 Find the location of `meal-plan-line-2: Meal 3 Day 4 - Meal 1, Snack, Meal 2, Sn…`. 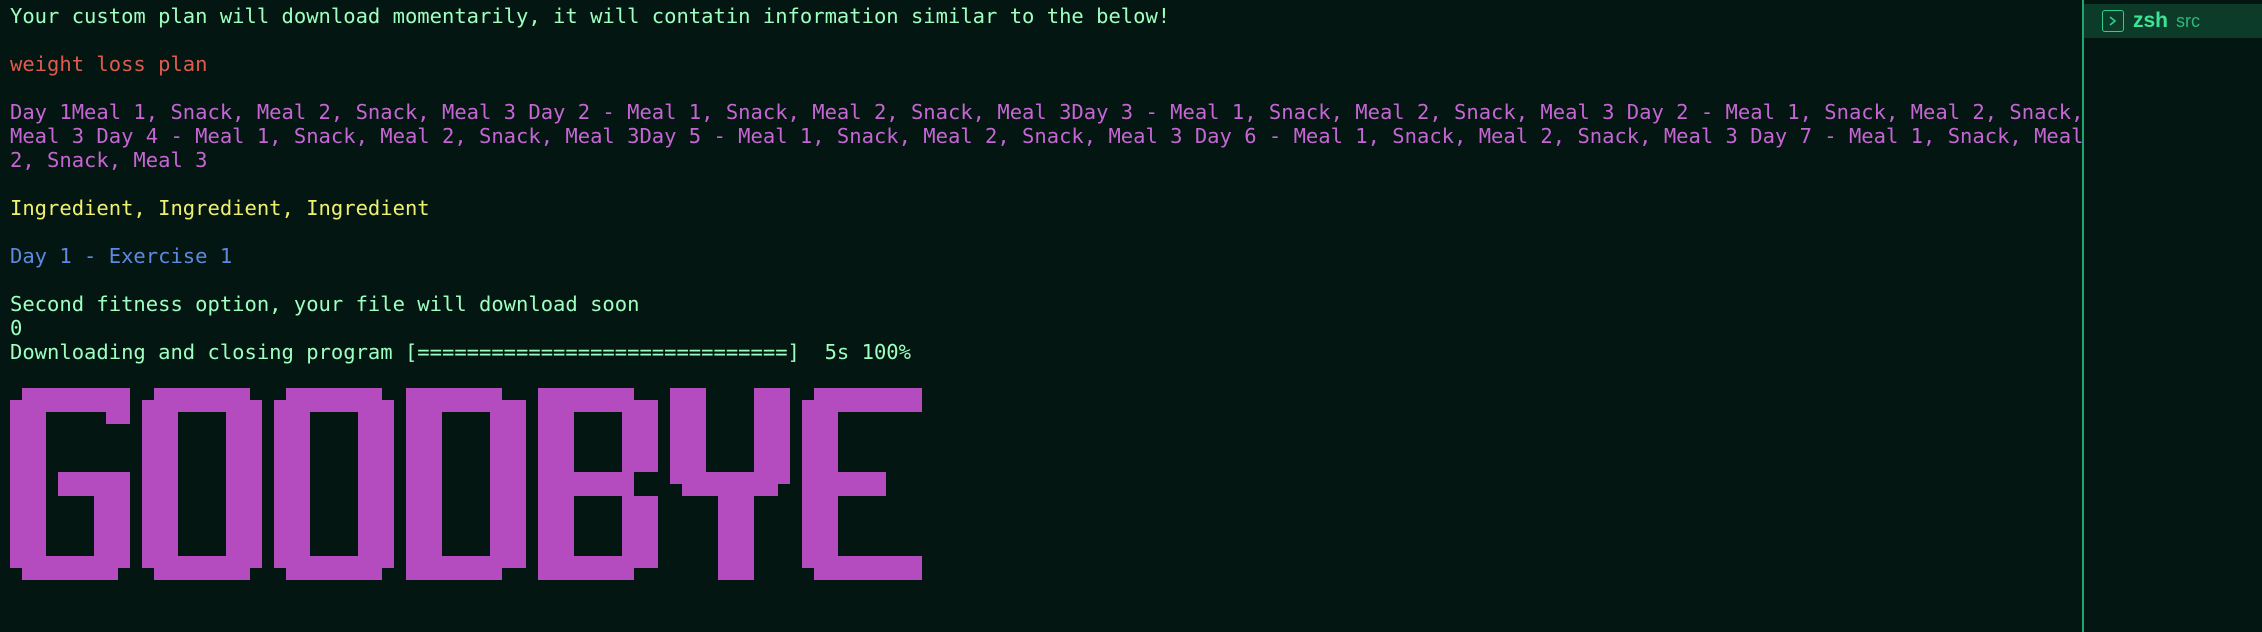

meal-plan-line-2: Meal 3 Day 4 - Meal 1, Snack, Meal 2, Sn… is located at coordinates (1047, 136).